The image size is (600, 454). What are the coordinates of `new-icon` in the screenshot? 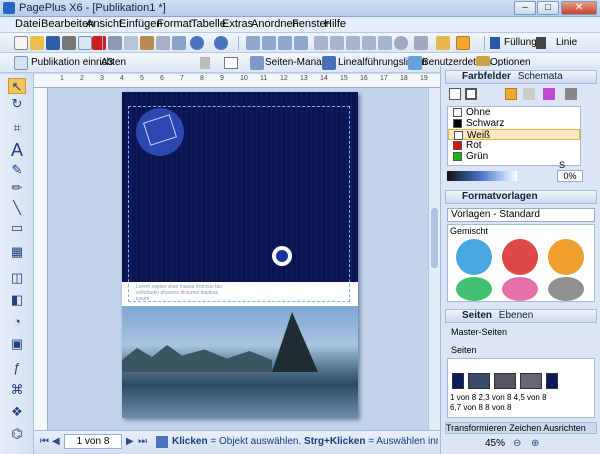 It's located at (21, 43).